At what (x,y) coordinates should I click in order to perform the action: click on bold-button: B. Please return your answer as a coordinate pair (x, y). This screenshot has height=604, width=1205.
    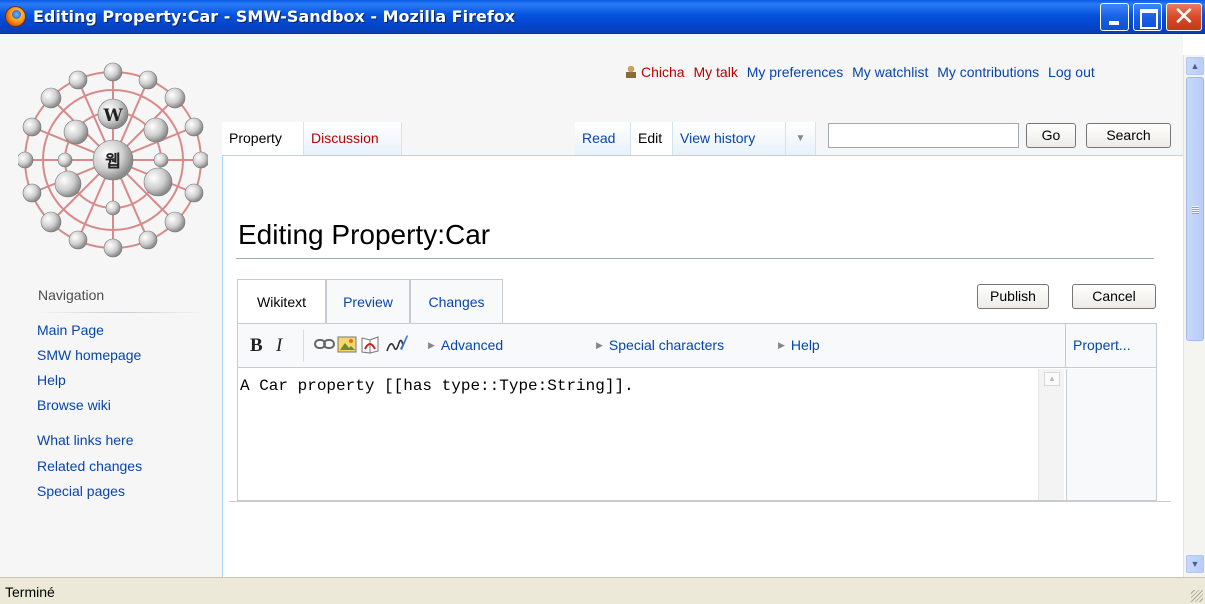
    Looking at the image, I should click on (256, 346).